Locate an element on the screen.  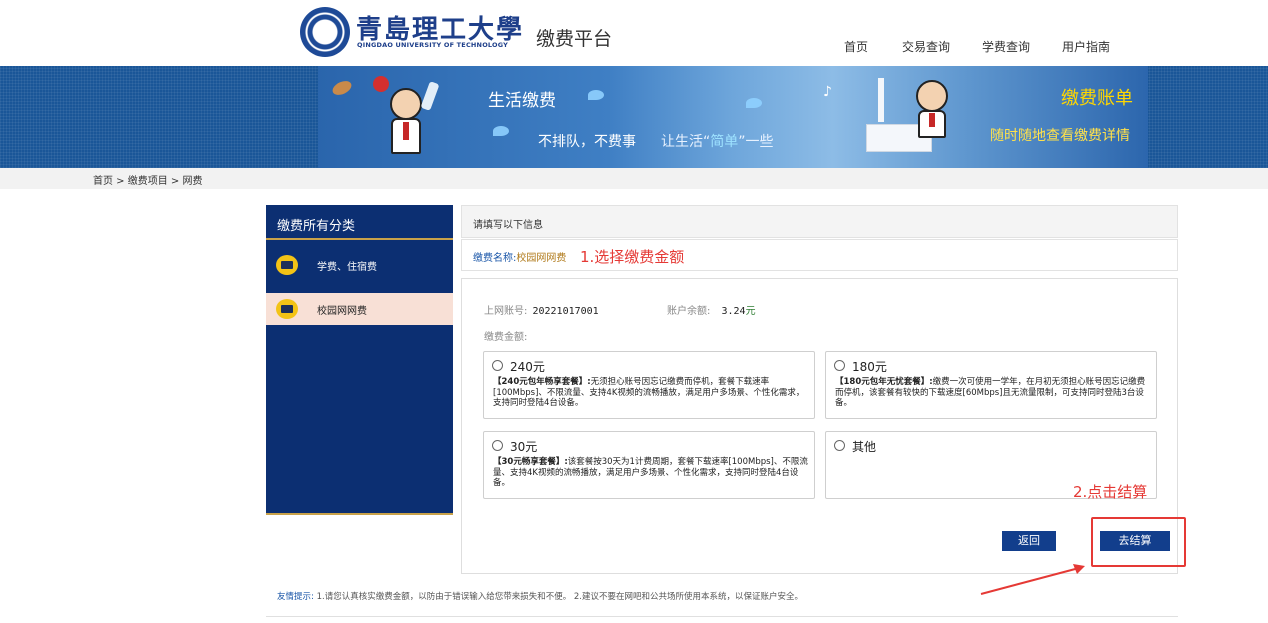
back-button: 返回 is located at coordinates (1029, 541).